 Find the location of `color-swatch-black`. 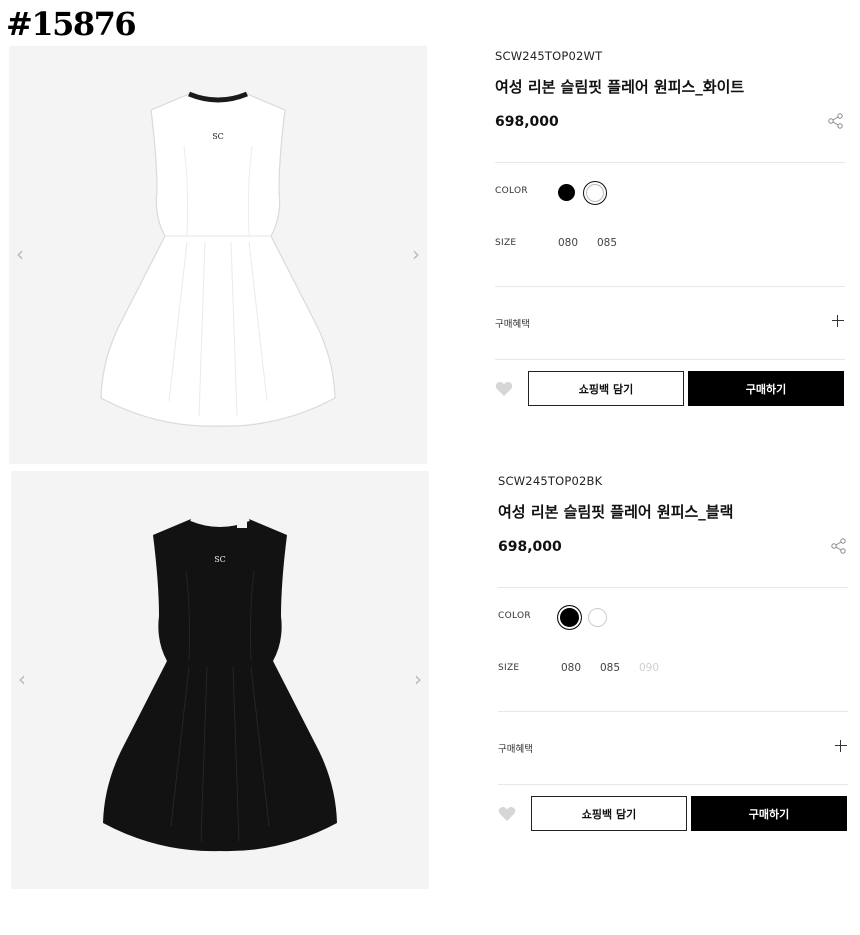

color-swatch-black is located at coordinates (566, 192).